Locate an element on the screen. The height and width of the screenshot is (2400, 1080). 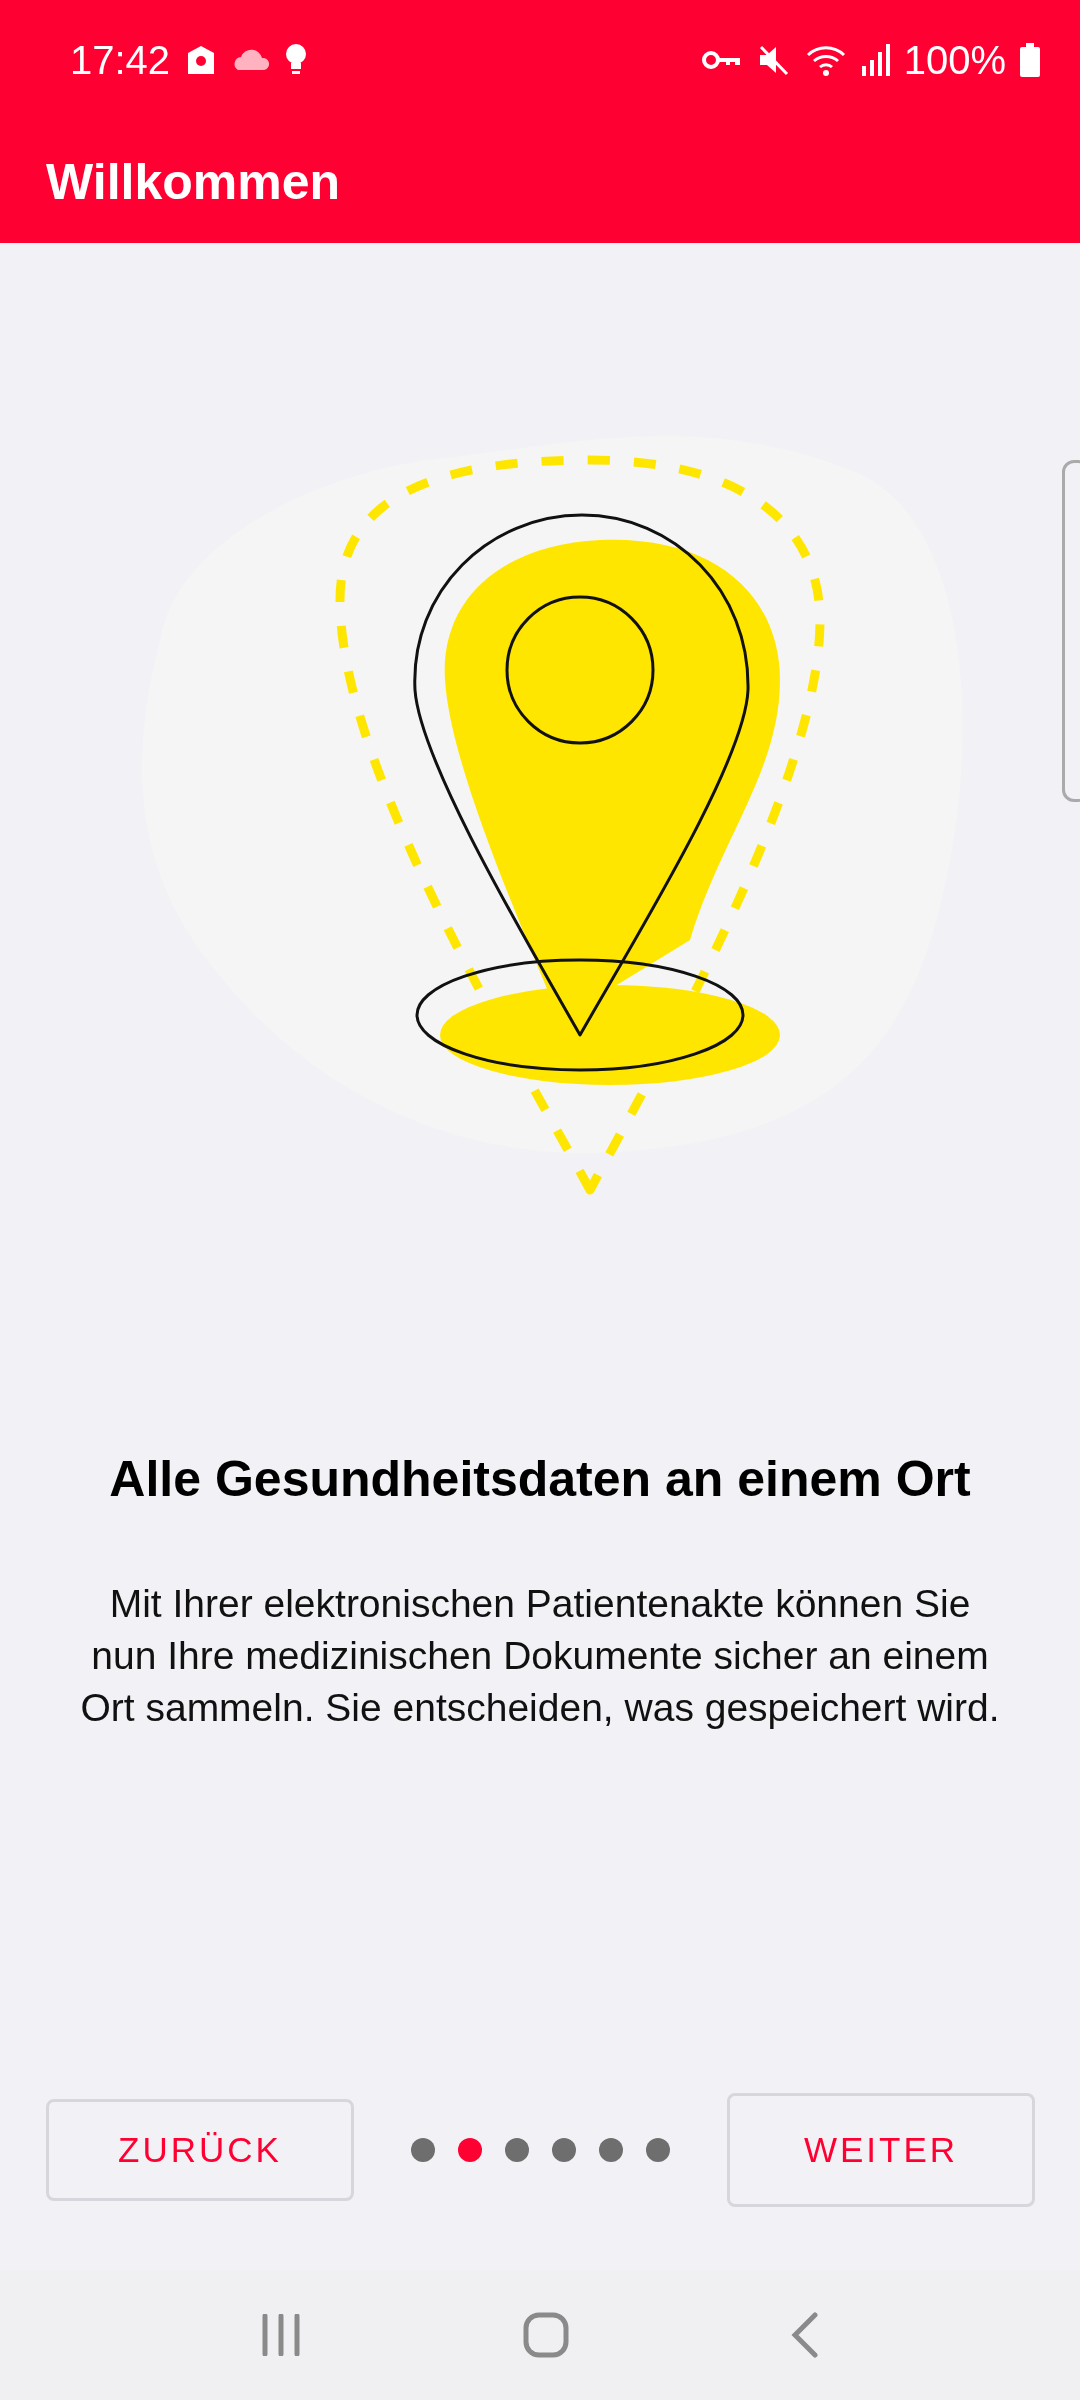
status-time: 17:42 is located at coordinates (120, 60).